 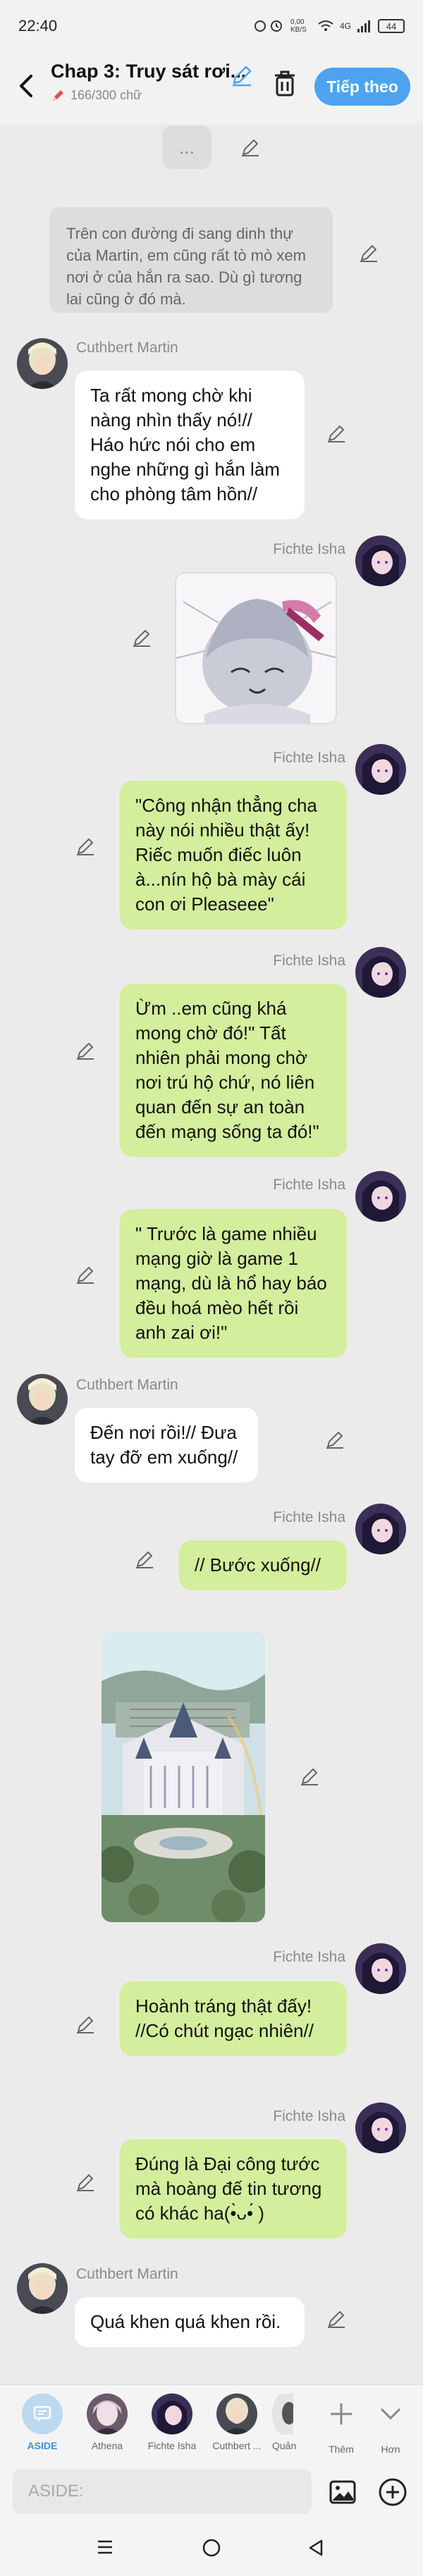 I want to click on back-icon, so click(x=26, y=86).